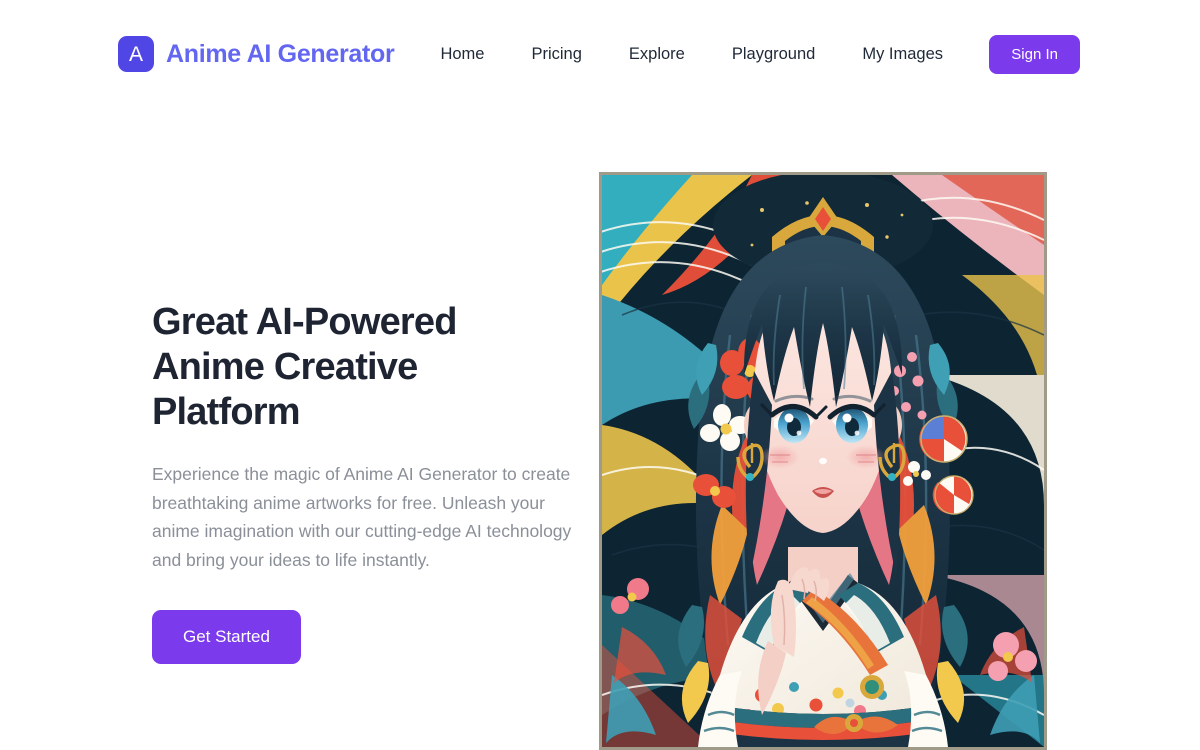 The height and width of the screenshot is (750, 1200). I want to click on nav-item-explore: Explore, so click(657, 54).